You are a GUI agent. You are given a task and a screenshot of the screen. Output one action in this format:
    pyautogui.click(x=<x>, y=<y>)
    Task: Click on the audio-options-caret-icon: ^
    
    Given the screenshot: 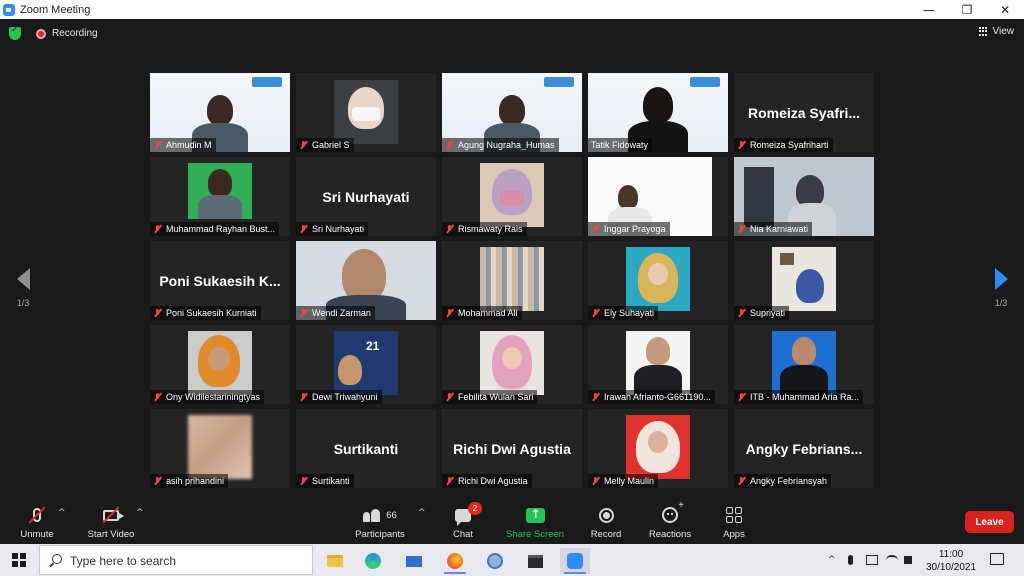 What is the action you would take?
    pyautogui.click(x=62, y=513)
    